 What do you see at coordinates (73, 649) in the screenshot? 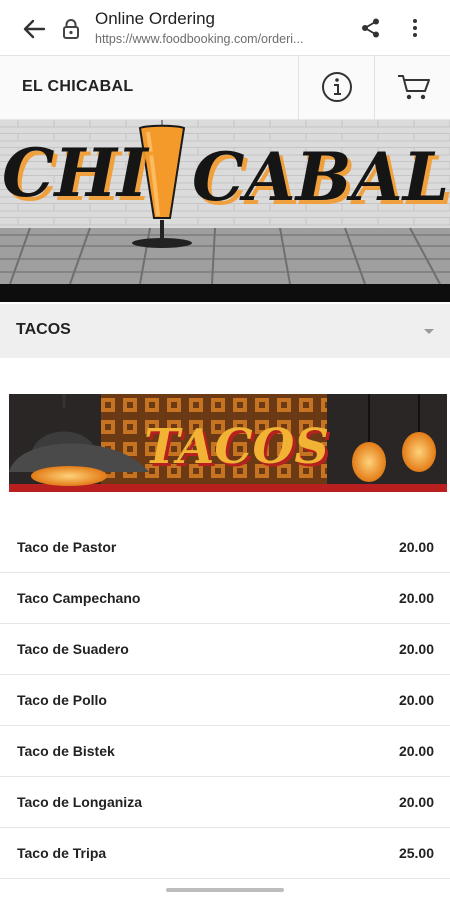
I see `menu-item-name: Taco de Suadero` at bounding box center [73, 649].